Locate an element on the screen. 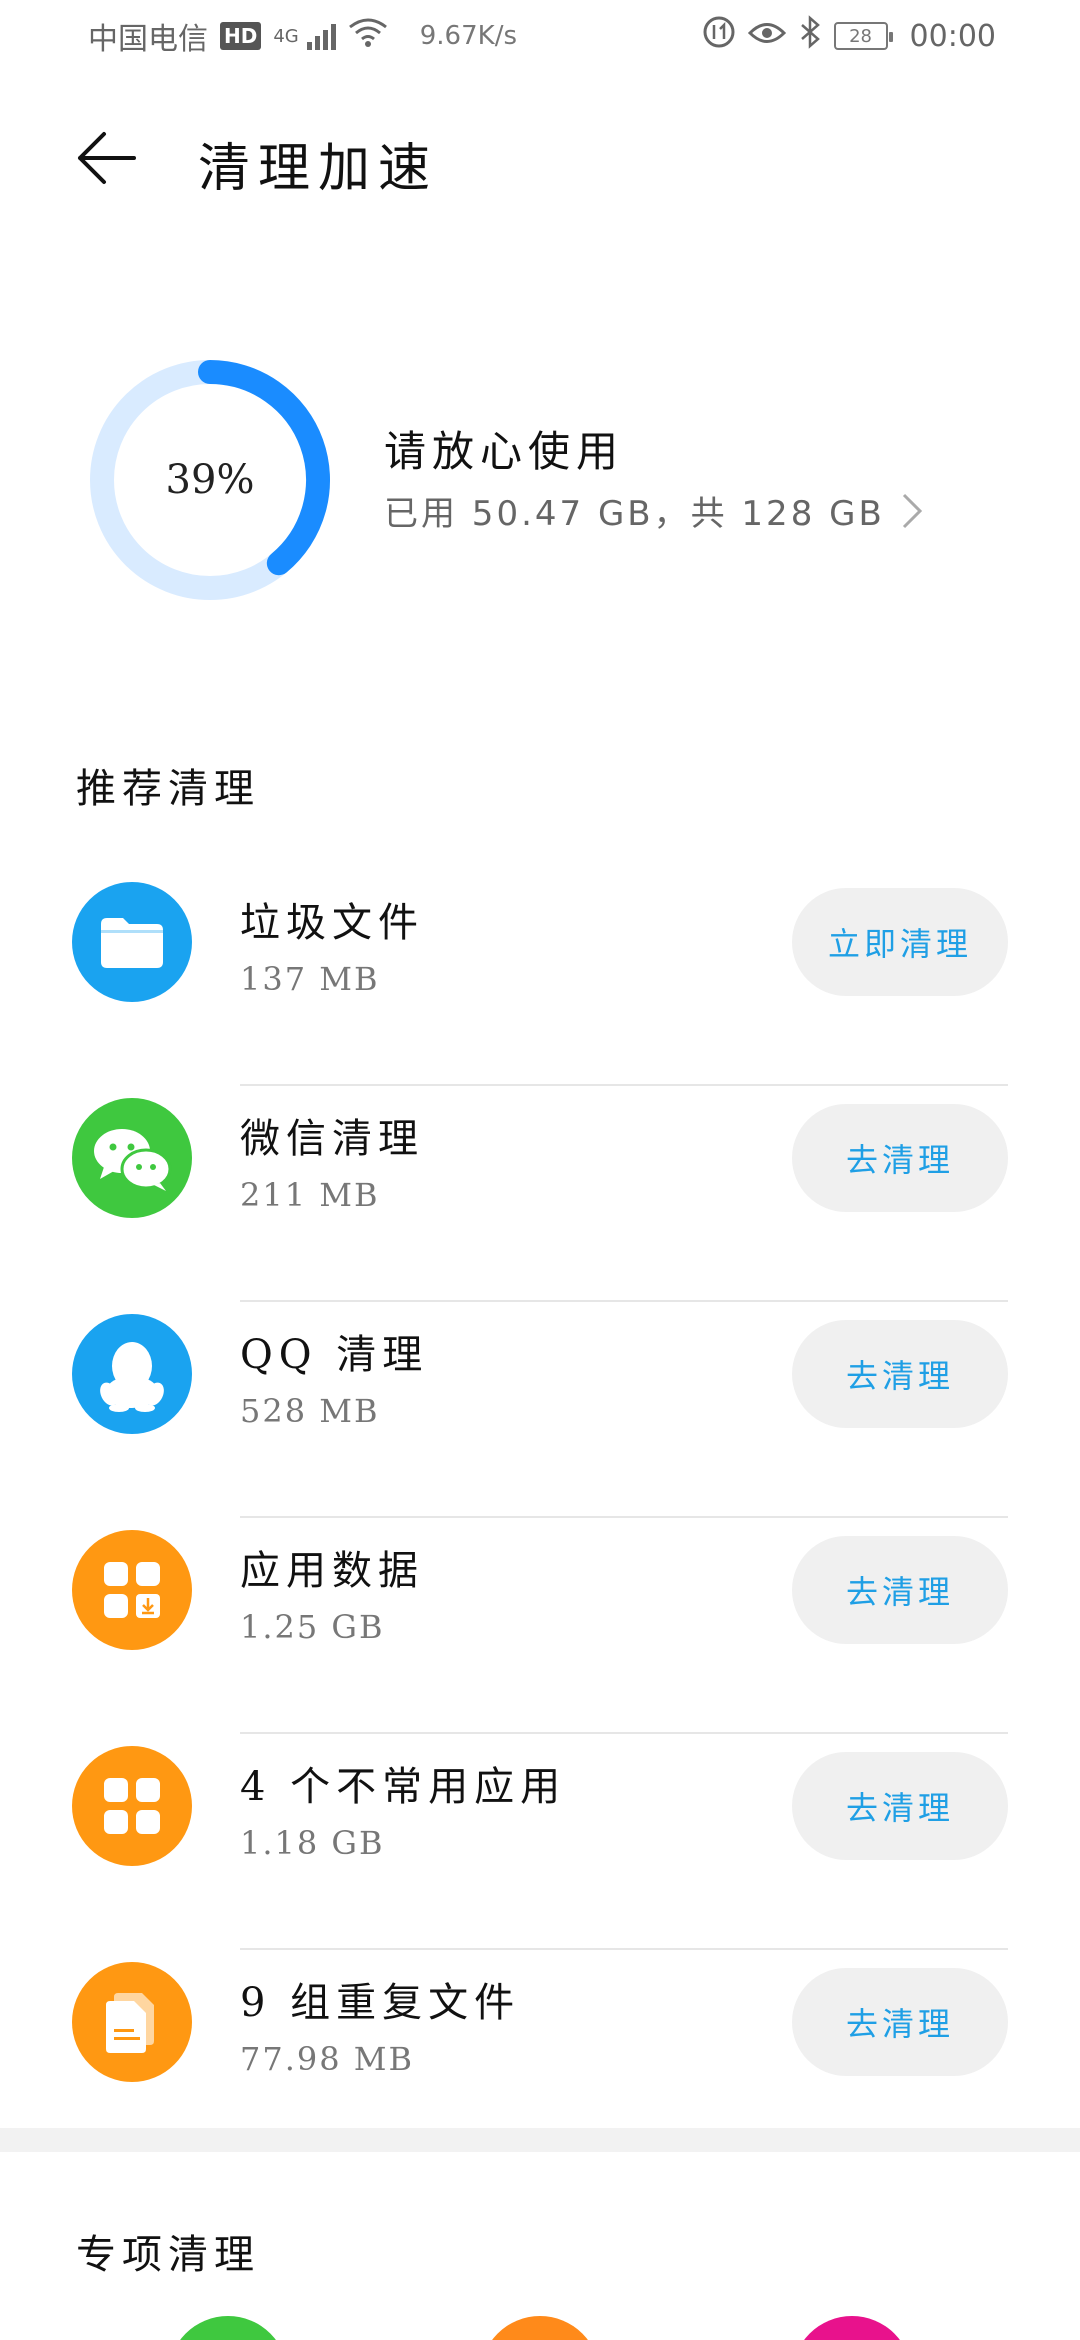 Image resolution: width=1080 pixels, height=2340 pixels. battery-icon: 28 is located at coordinates (863, 36).